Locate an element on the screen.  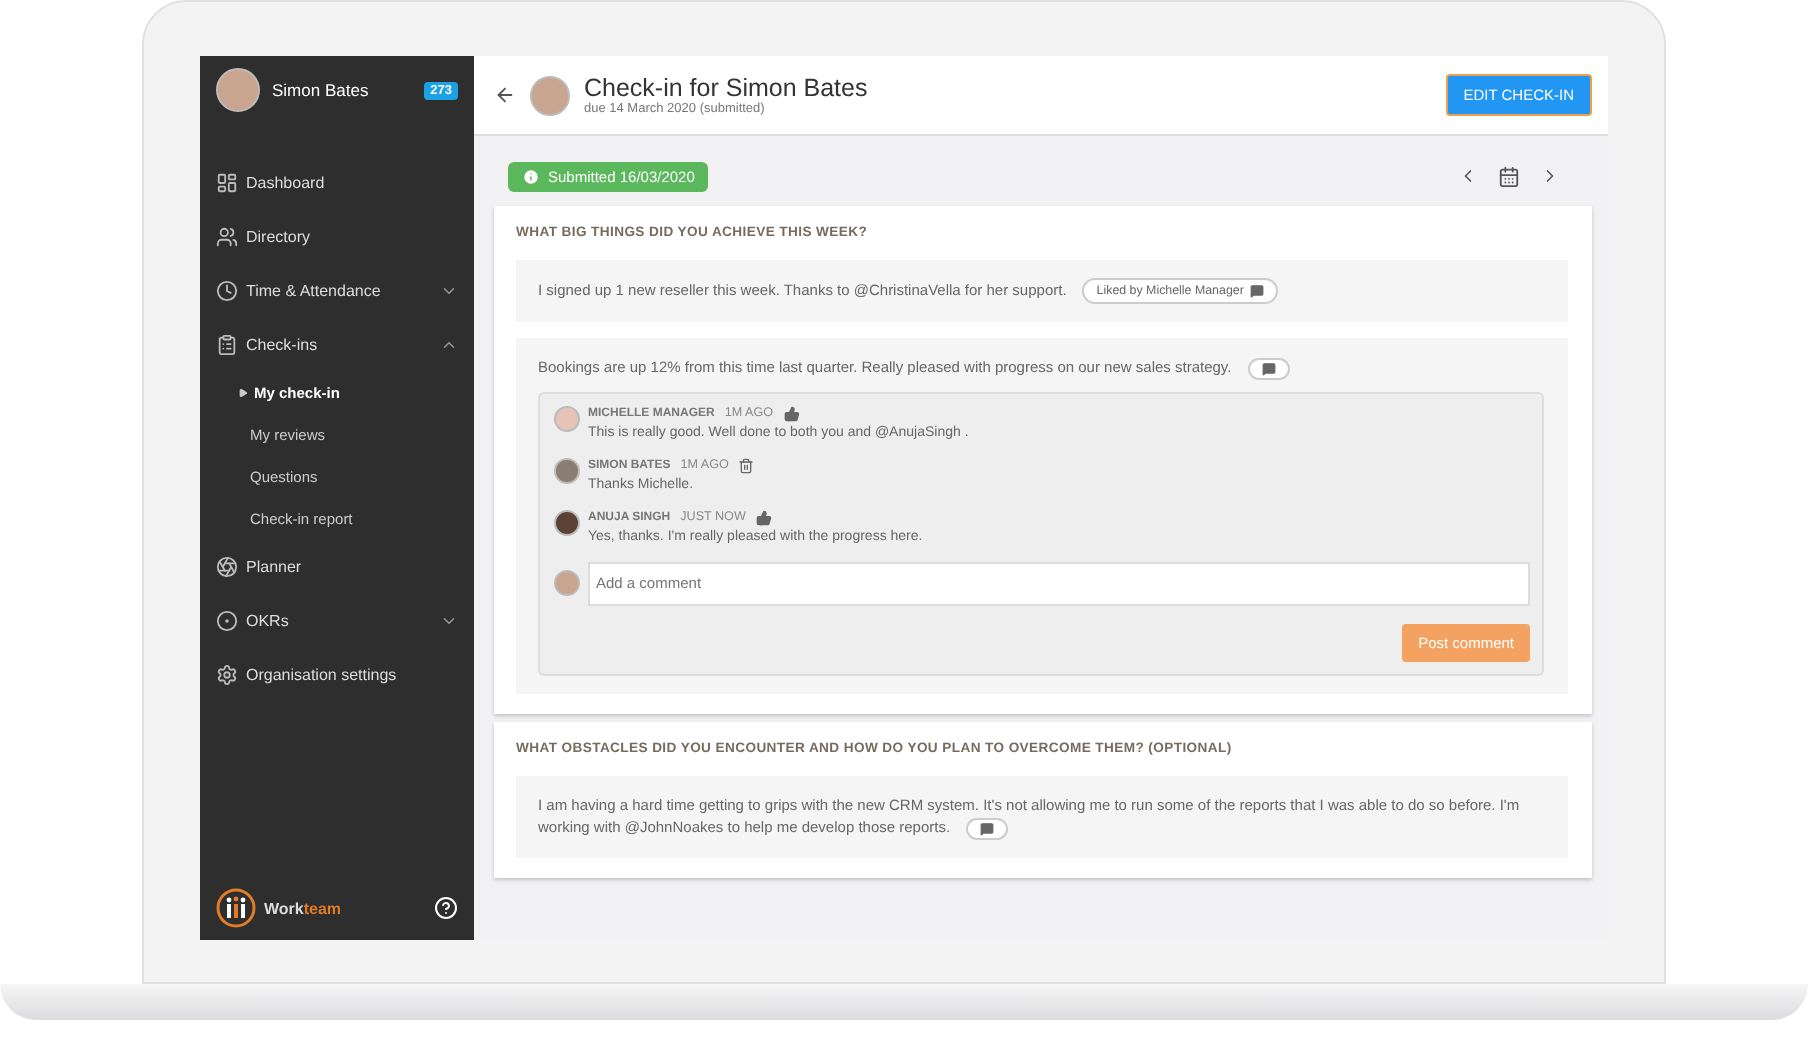
back-icon is located at coordinates (505, 95).